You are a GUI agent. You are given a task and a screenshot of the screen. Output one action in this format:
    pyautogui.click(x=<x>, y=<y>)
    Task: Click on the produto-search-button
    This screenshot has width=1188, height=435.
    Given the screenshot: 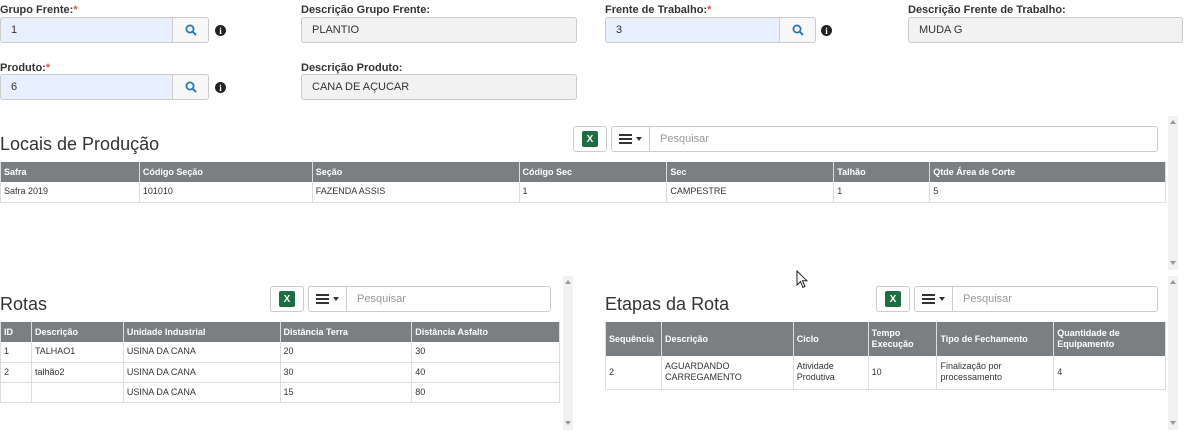 What is the action you would take?
    pyautogui.click(x=191, y=87)
    